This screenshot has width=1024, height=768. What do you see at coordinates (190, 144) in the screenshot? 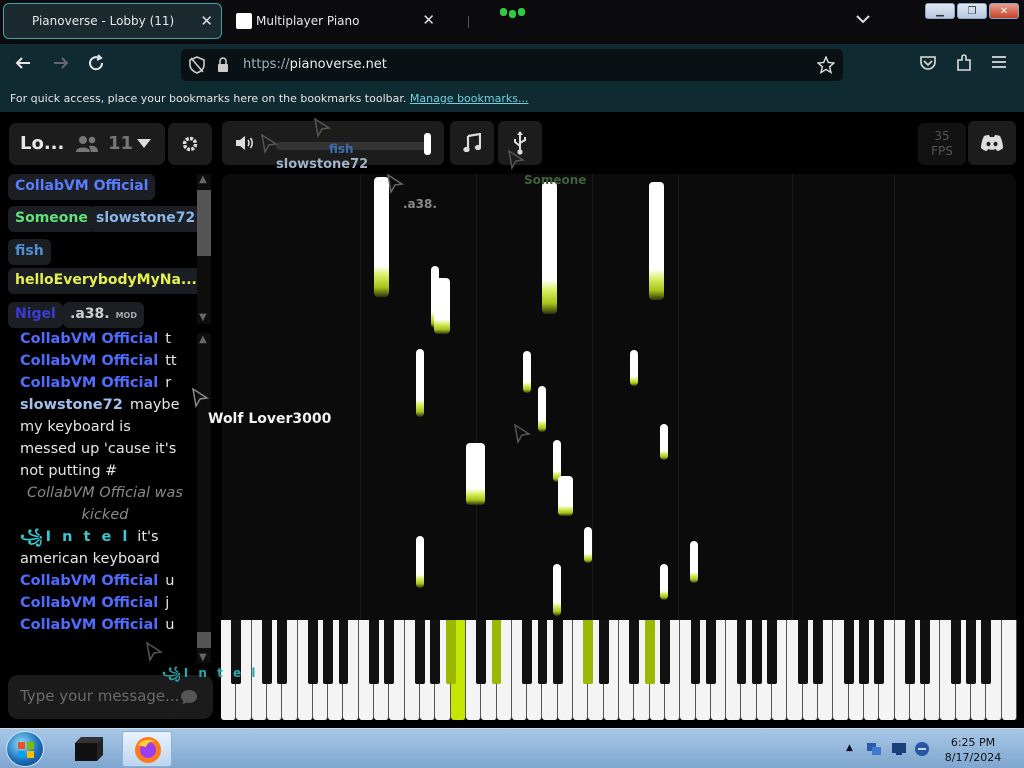
I see `settings-button` at bounding box center [190, 144].